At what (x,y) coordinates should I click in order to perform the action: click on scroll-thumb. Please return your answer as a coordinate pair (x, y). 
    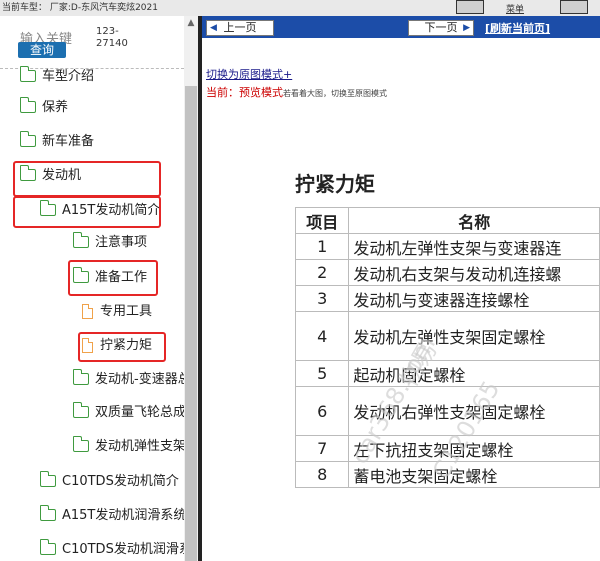
    Looking at the image, I should click on (191, 323).